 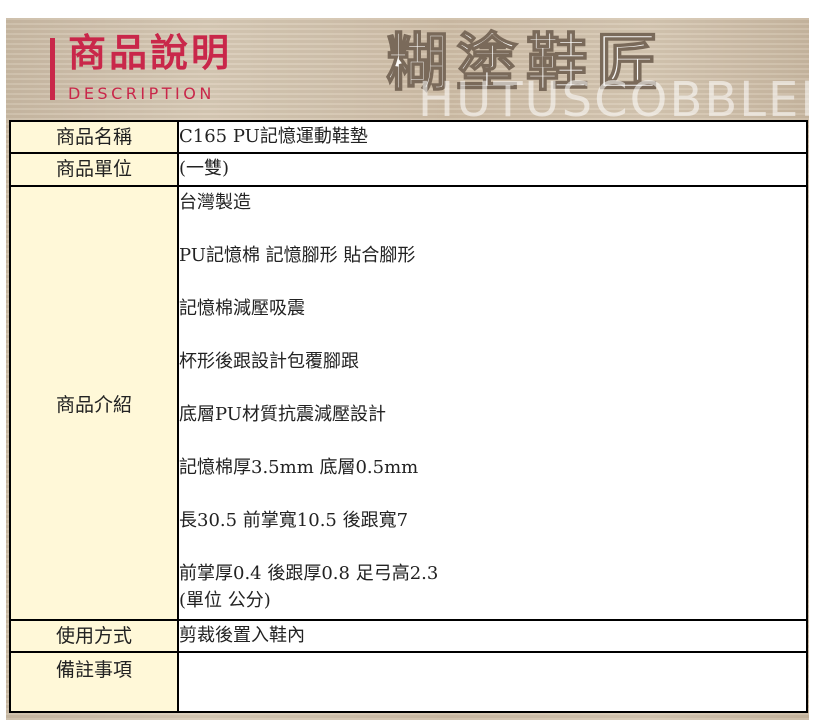 I want to click on brand-logo-watermark: HUTUSCOBBLER, so click(x=613, y=95).